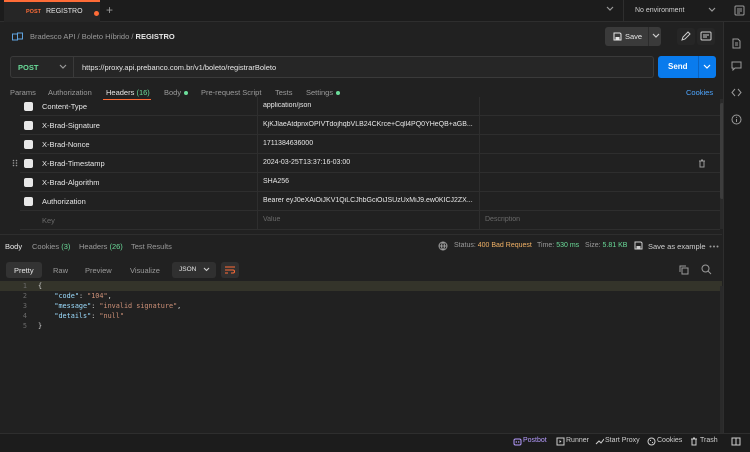  What do you see at coordinates (71, 125) in the screenshot?
I see `header-key: X-Brad-Signature` at bounding box center [71, 125].